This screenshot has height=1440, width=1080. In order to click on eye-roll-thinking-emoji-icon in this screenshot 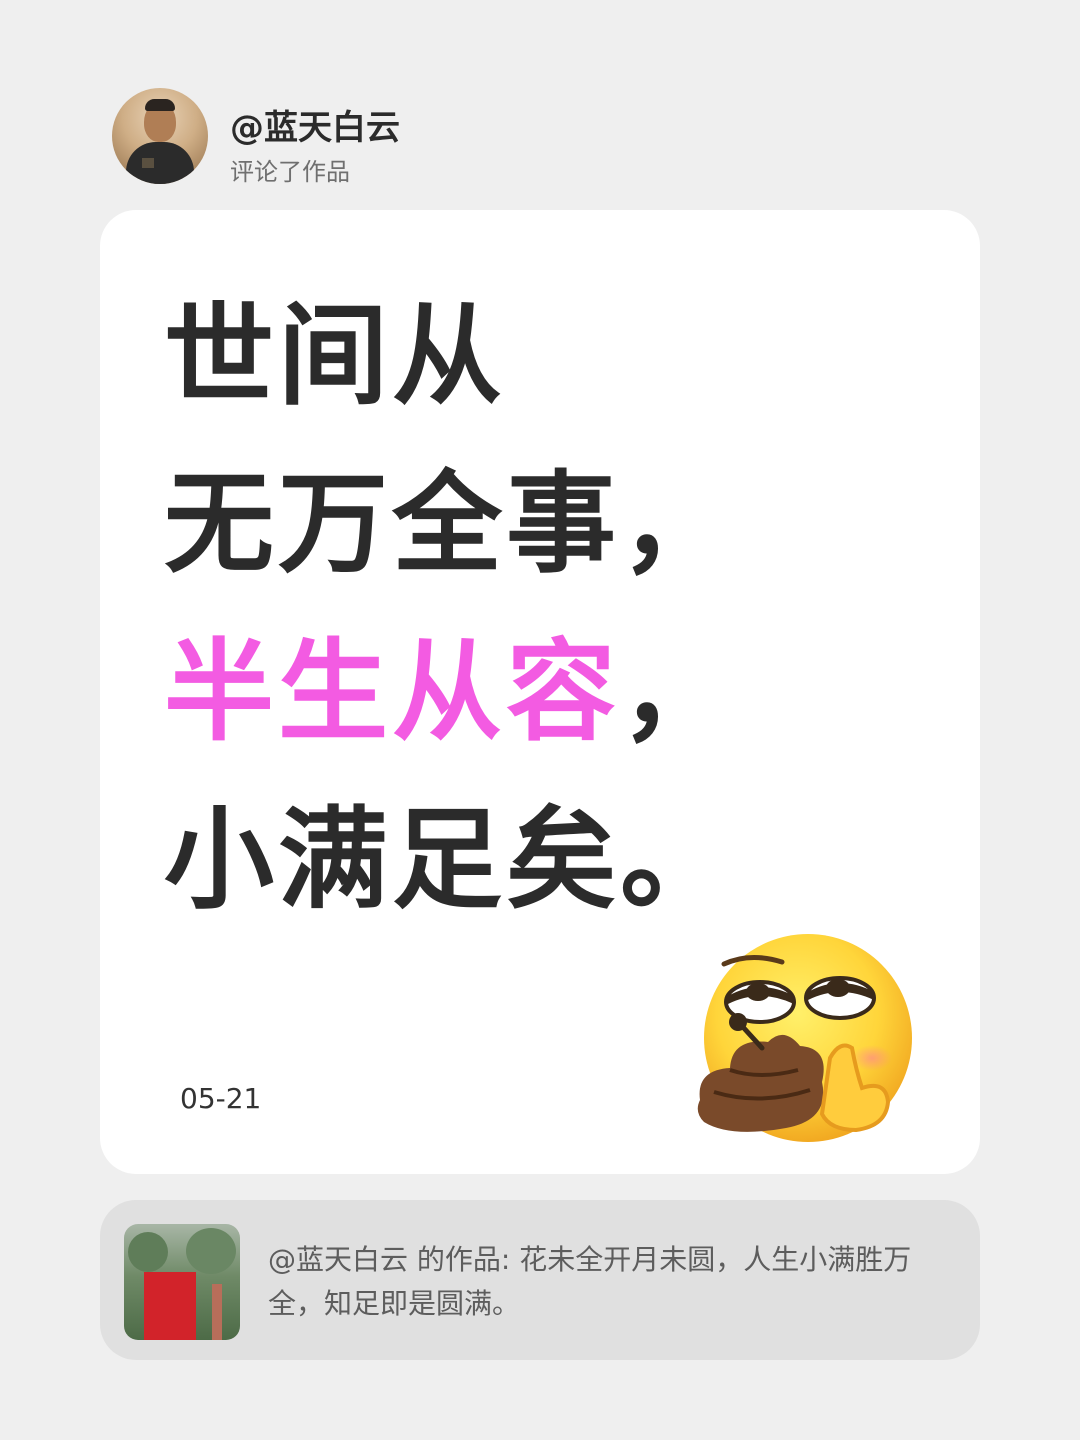, I will do `click(804, 1038)`.